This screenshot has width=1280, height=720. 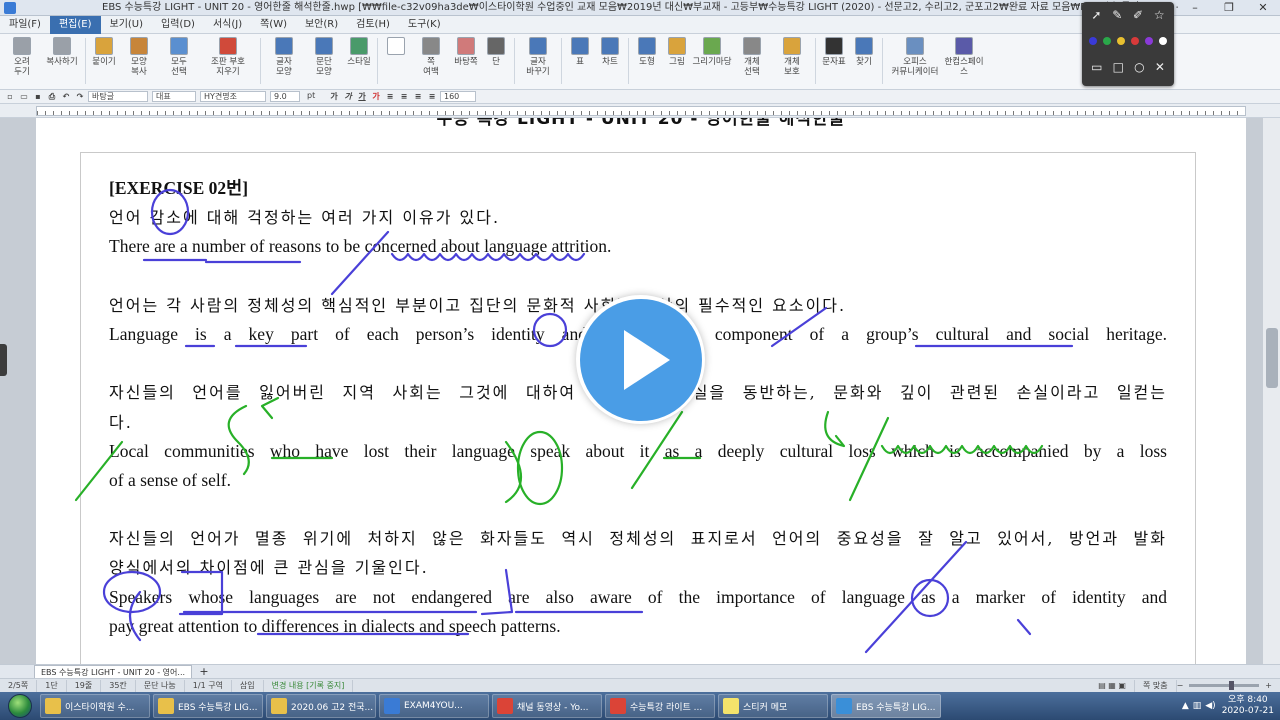 I want to click on maximize-button: ❐, so click(x=1229, y=8).